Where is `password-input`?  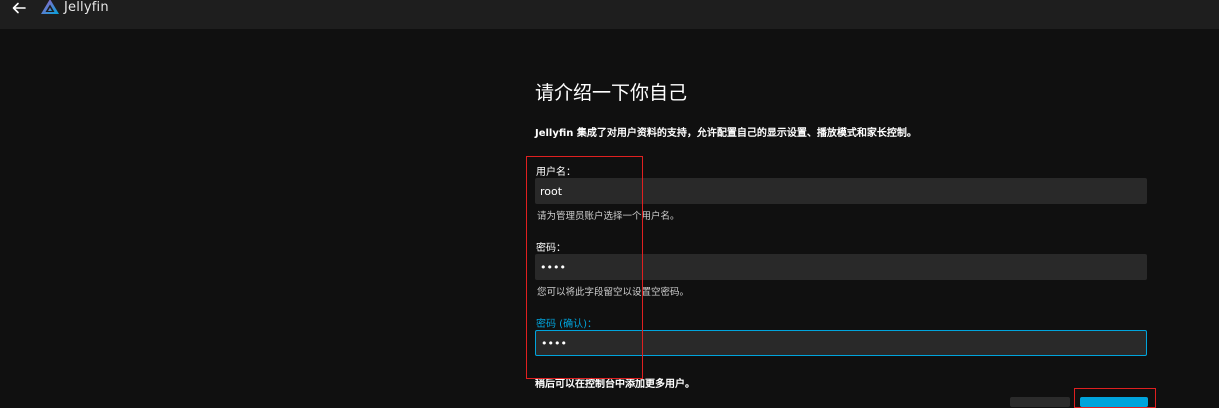
password-input is located at coordinates (841, 267).